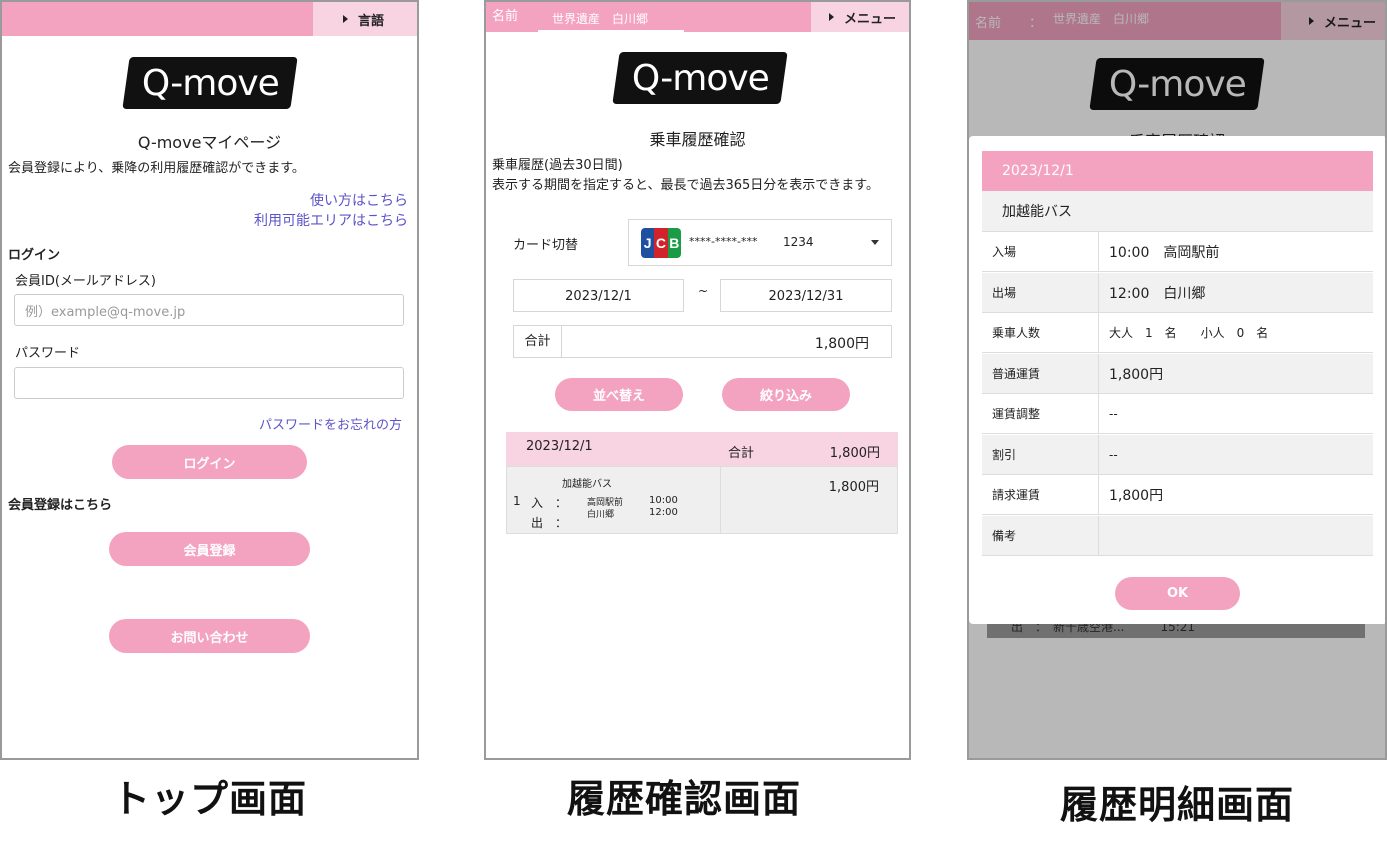 The height and width of the screenshot is (841, 1387). What do you see at coordinates (359, 200) in the screenshot?
I see `howto-link: 使い方はこちら` at bounding box center [359, 200].